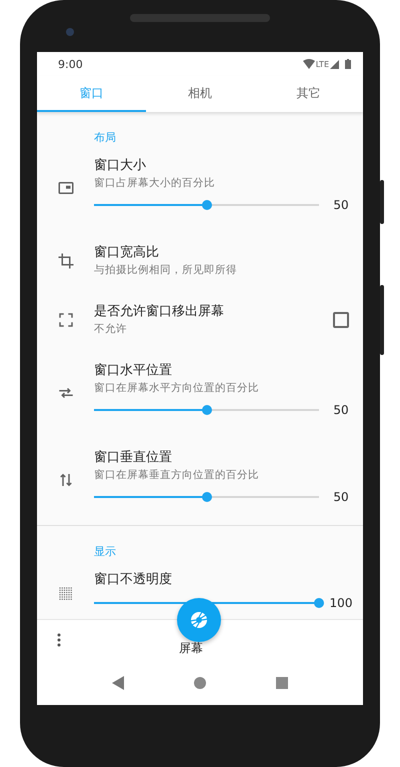 This screenshot has width=400, height=767. Describe the element at coordinates (133, 371) in the screenshot. I see `setting-title: 窗口水平位置` at that location.